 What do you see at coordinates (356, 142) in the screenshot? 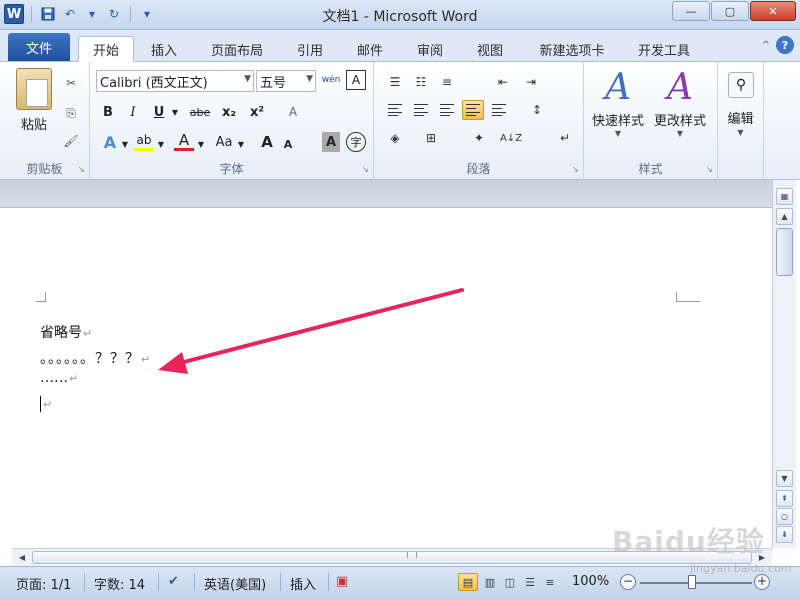
I see `enclose-characters-icon: 字` at bounding box center [356, 142].